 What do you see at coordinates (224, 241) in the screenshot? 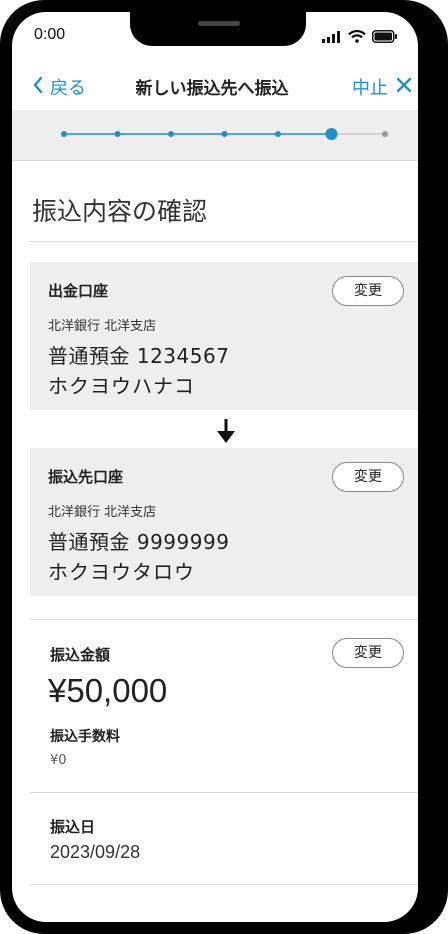
I see `title-divider` at bounding box center [224, 241].